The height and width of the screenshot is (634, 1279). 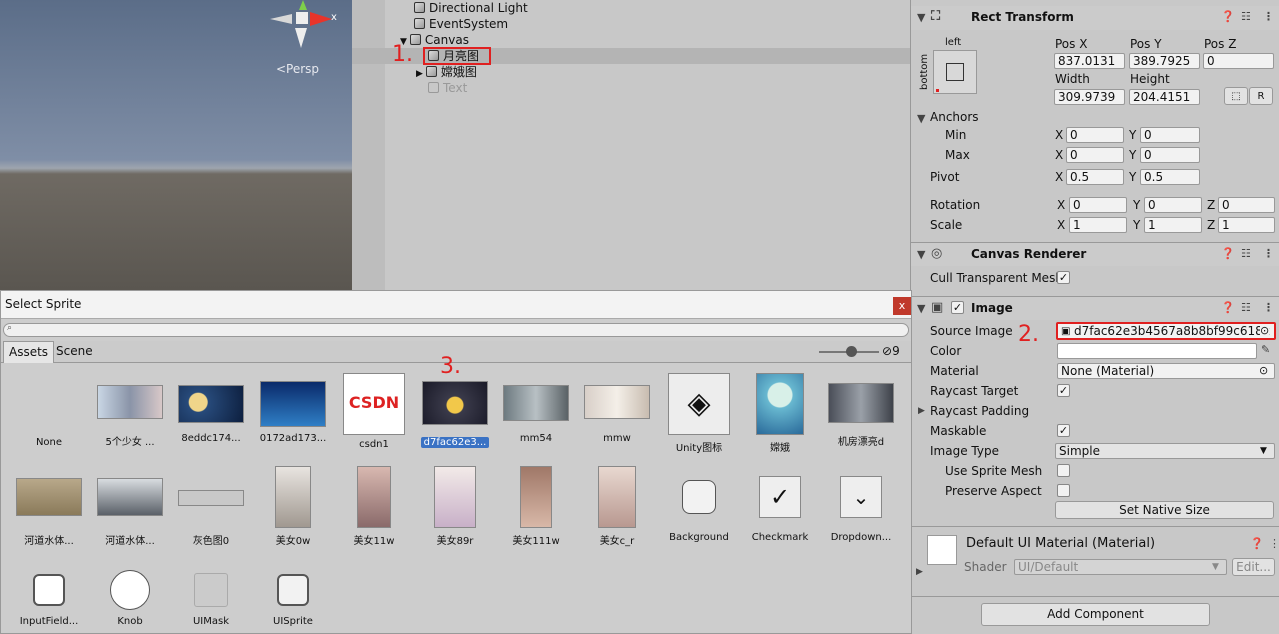 What do you see at coordinates (130, 598) in the screenshot?
I see `sprite-tile: Knob` at bounding box center [130, 598].